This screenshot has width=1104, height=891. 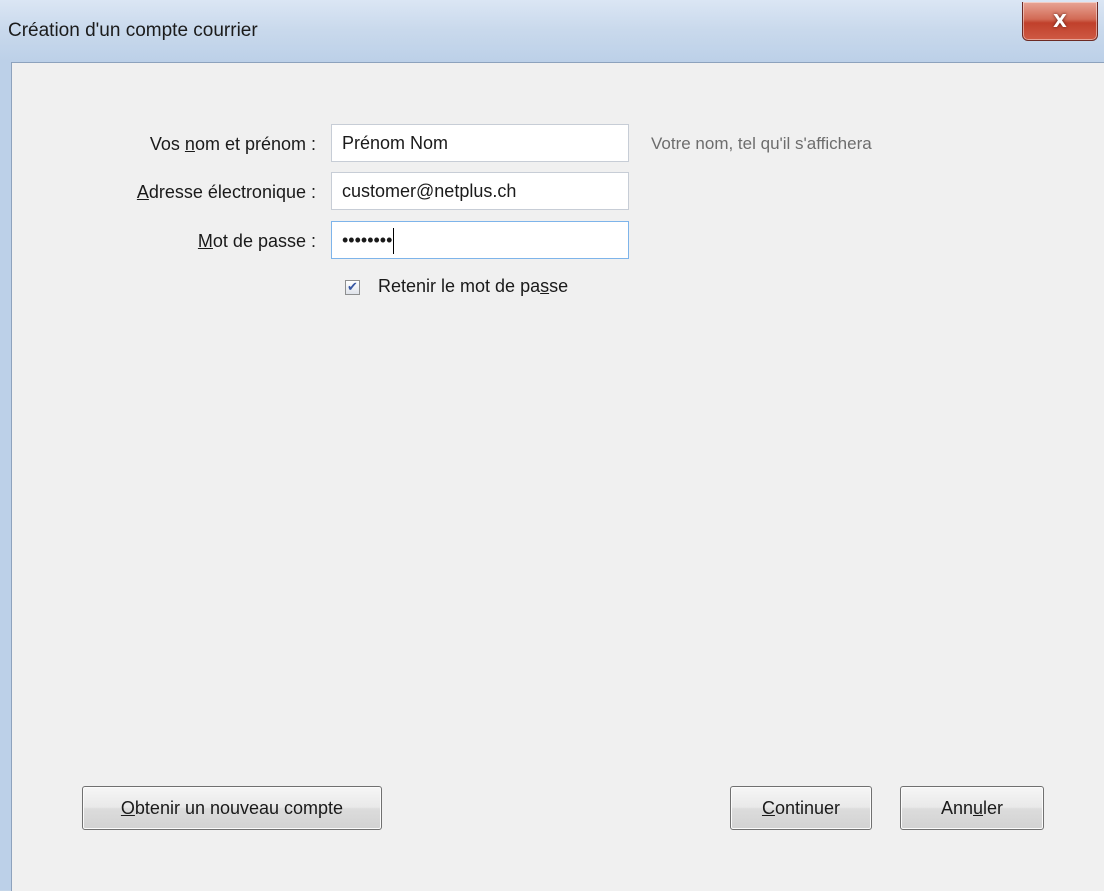 What do you see at coordinates (480, 191) in the screenshot?
I see `email-input: customer@netplus.ch` at bounding box center [480, 191].